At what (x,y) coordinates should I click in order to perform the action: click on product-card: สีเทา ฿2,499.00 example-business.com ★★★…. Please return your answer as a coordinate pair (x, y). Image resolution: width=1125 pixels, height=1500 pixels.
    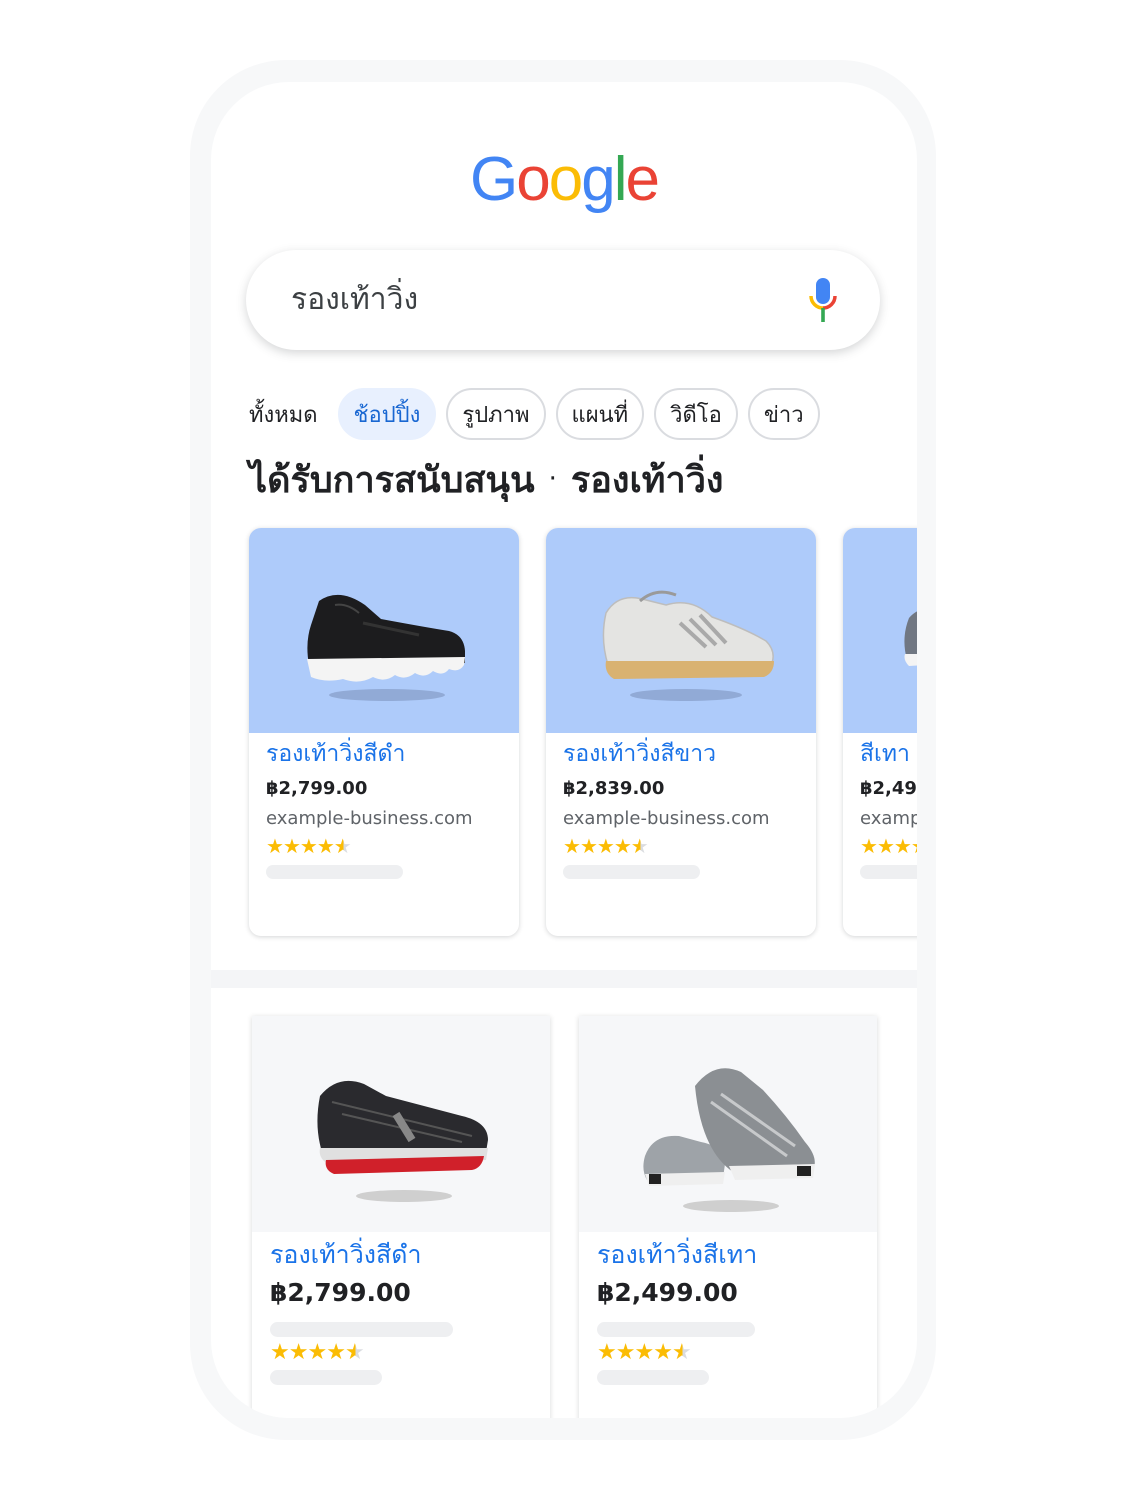
    Looking at the image, I should click on (880, 732).